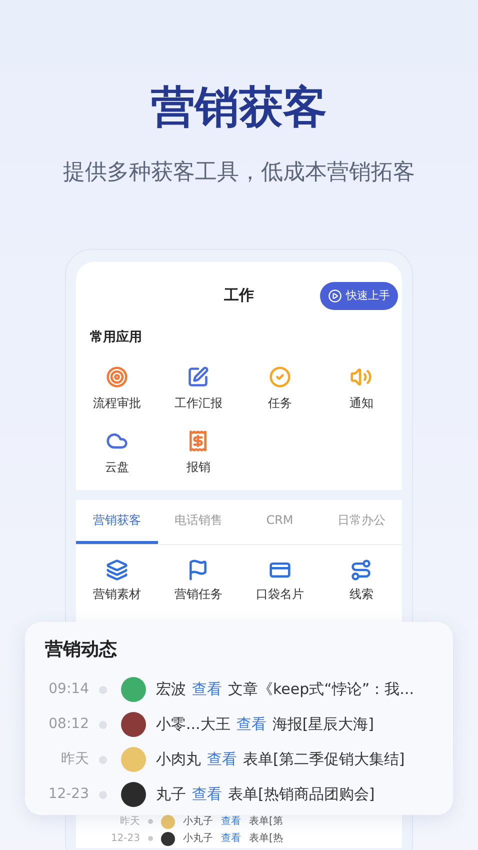 The image size is (478, 850). What do you see at coordinates (193, 725) in the screenshot?
I see `user-name: 小零...大王` at bounding box center [193, 725].